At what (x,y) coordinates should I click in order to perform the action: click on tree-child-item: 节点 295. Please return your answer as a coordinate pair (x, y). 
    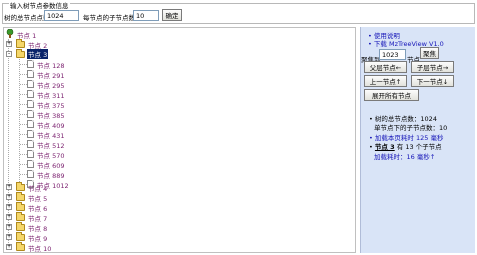
    Looking at the image, I should click on (49, 84).